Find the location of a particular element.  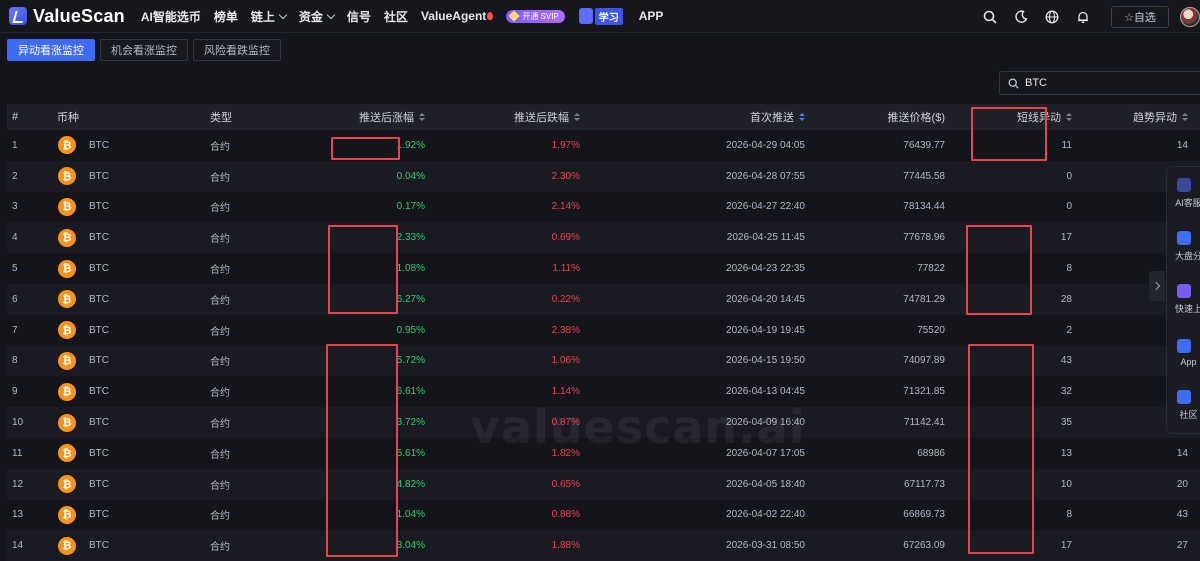

moon-icon is located at coordinates (1021, 17).